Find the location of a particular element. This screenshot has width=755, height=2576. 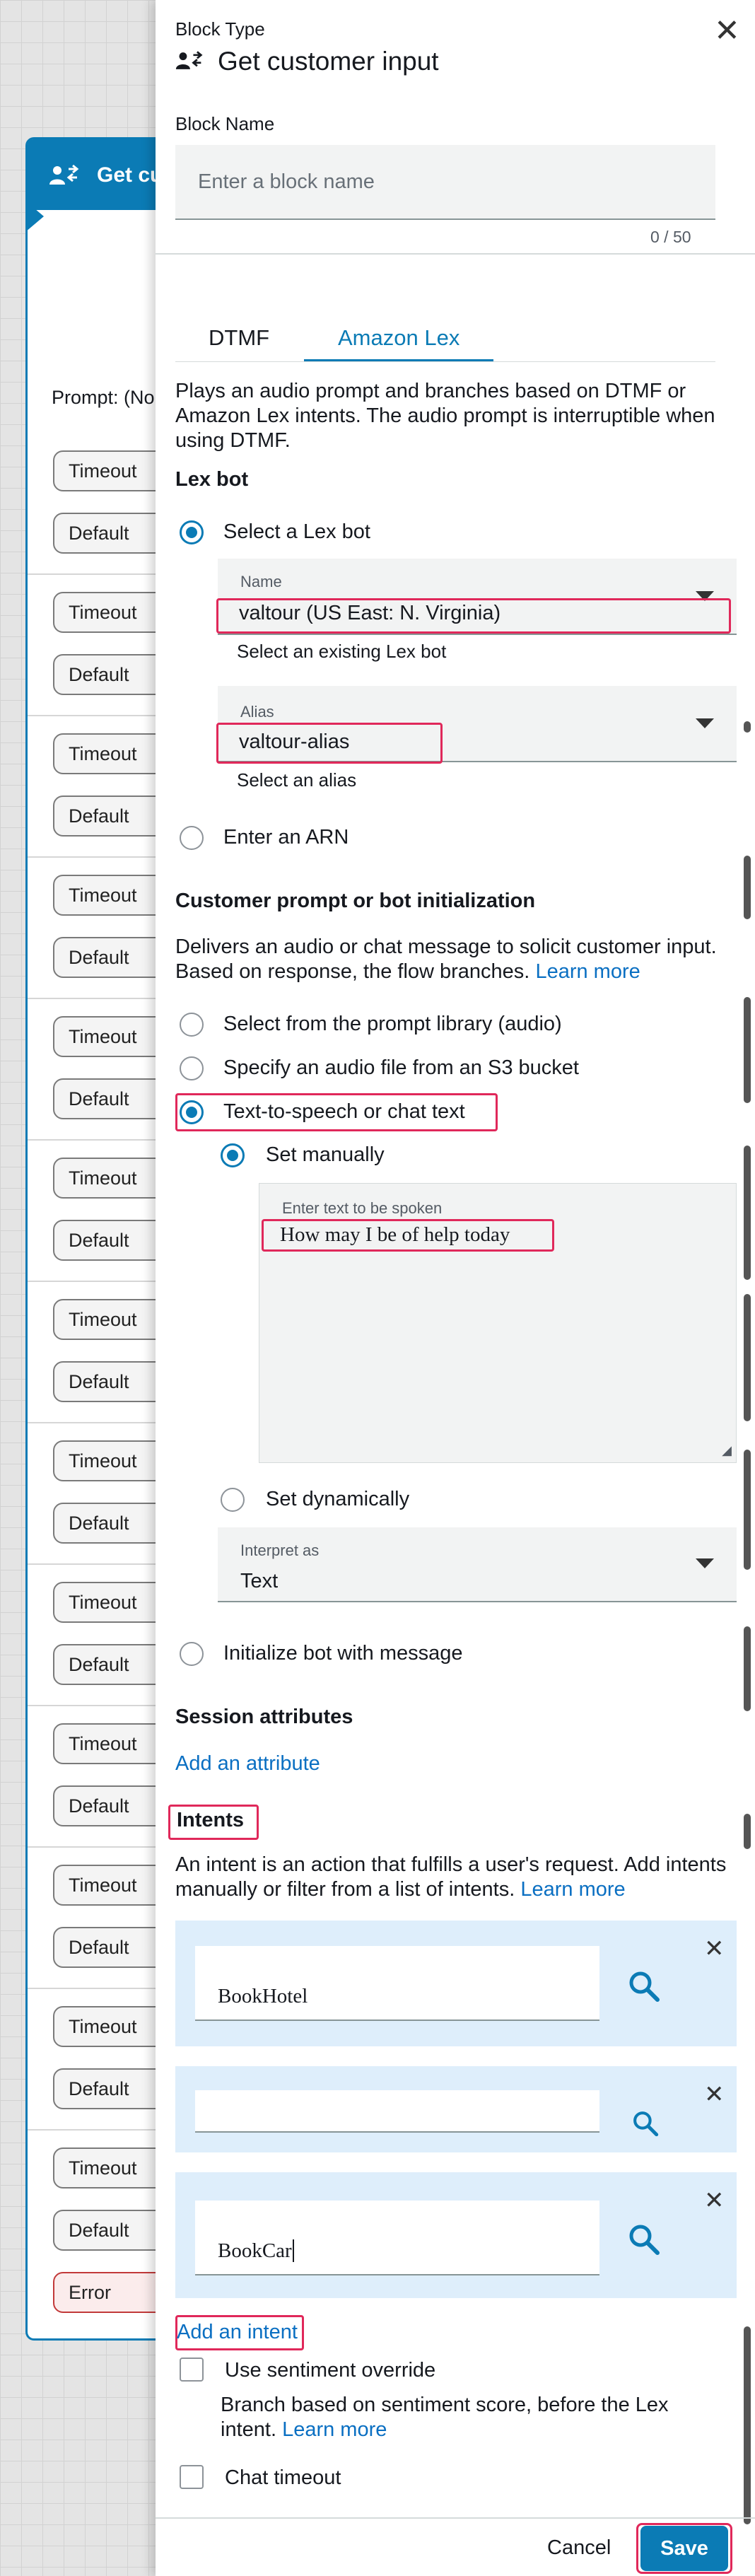

footer-divider is located at coordinates (455, 2518).